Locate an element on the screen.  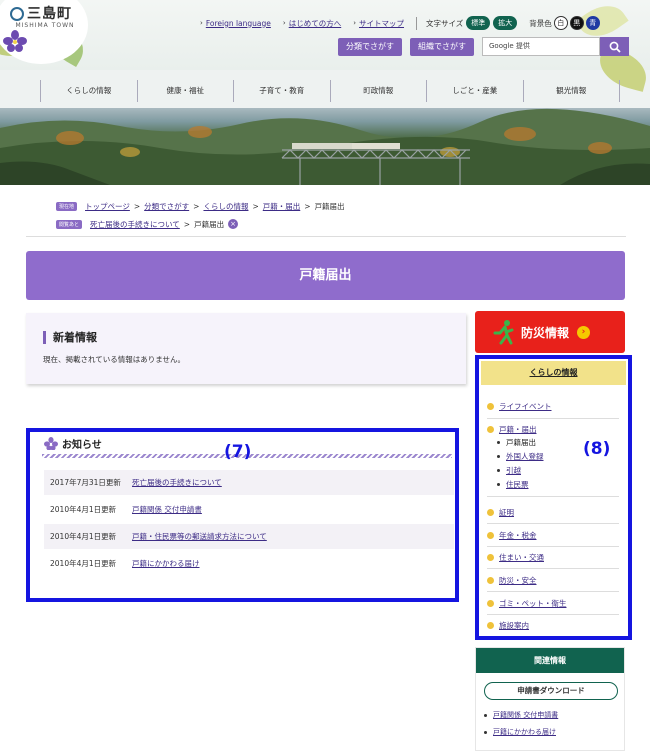
logo-mark-icon is located at coordinates (17, 14).